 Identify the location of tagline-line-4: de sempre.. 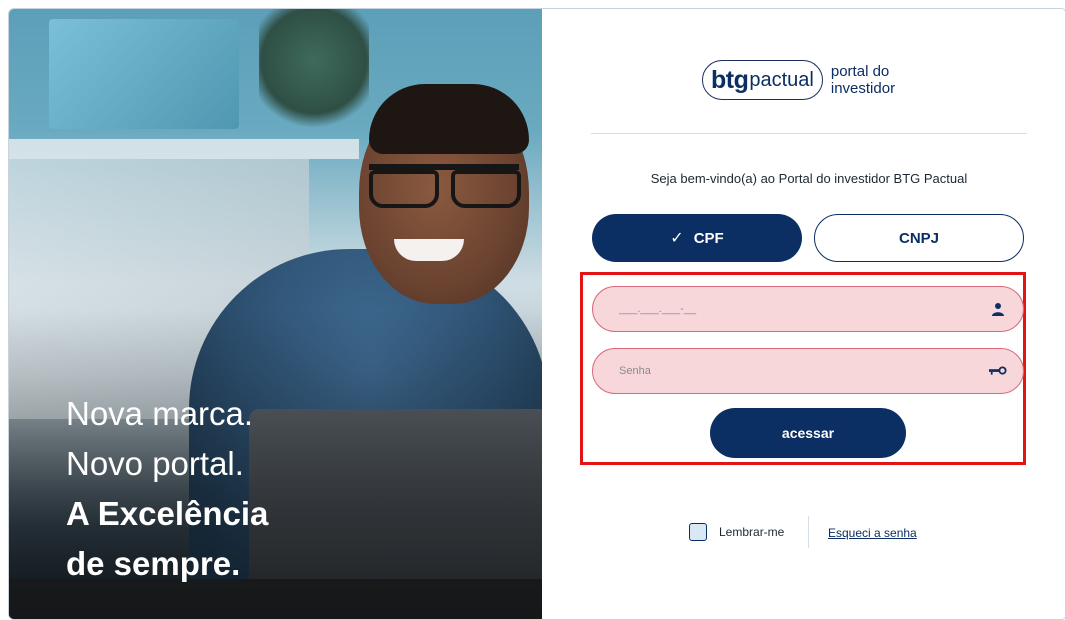
(153, 563).